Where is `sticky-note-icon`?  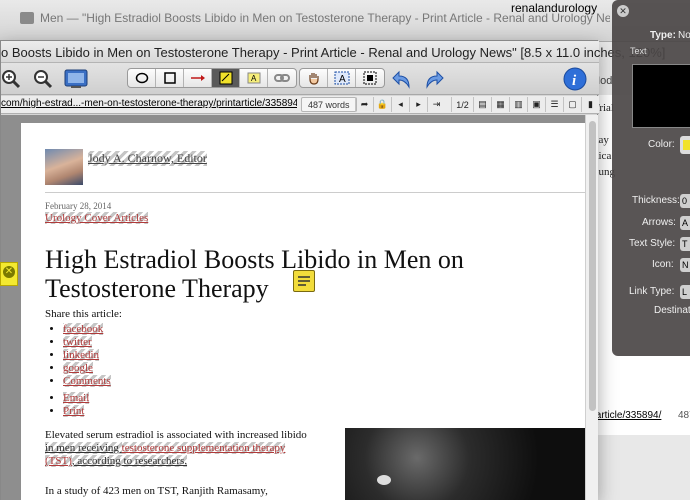
sticky-note-icon is located at coordinates (304, 281).